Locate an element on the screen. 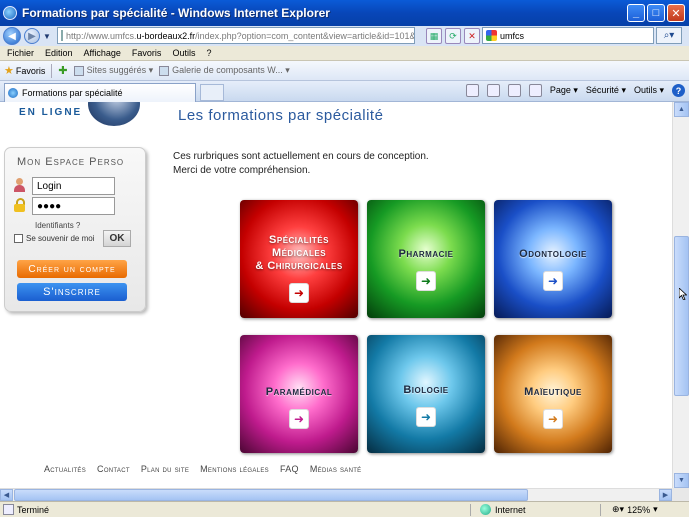 This screenshot has height=517, width=689. menu-fichier: Fichier is located at coordinates (20, 53).